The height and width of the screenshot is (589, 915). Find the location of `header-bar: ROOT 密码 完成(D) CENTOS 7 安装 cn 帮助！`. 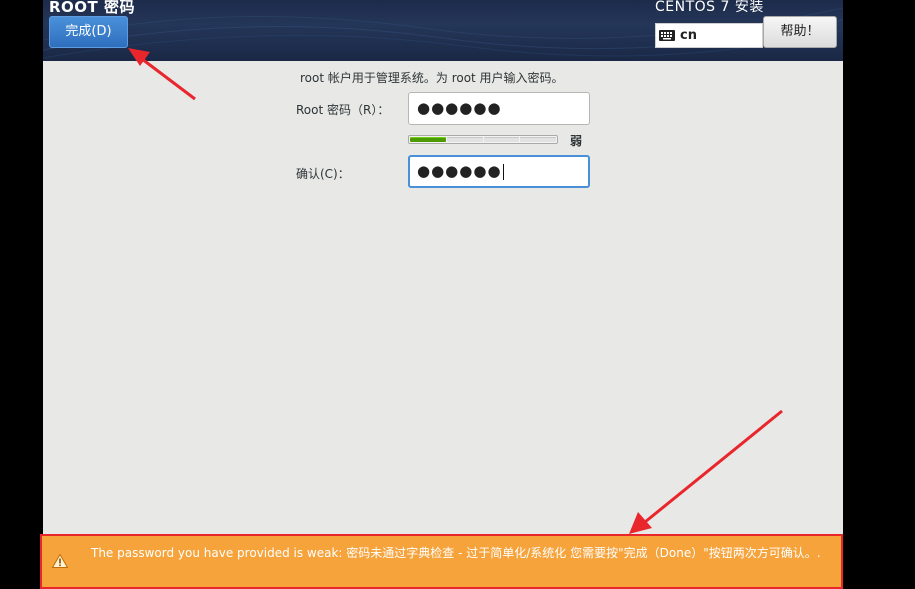

header-bar: ROOT 密码 完成(D) CENTOS 7 安装 cn 帮助！ is located at coordinates (443, 30).